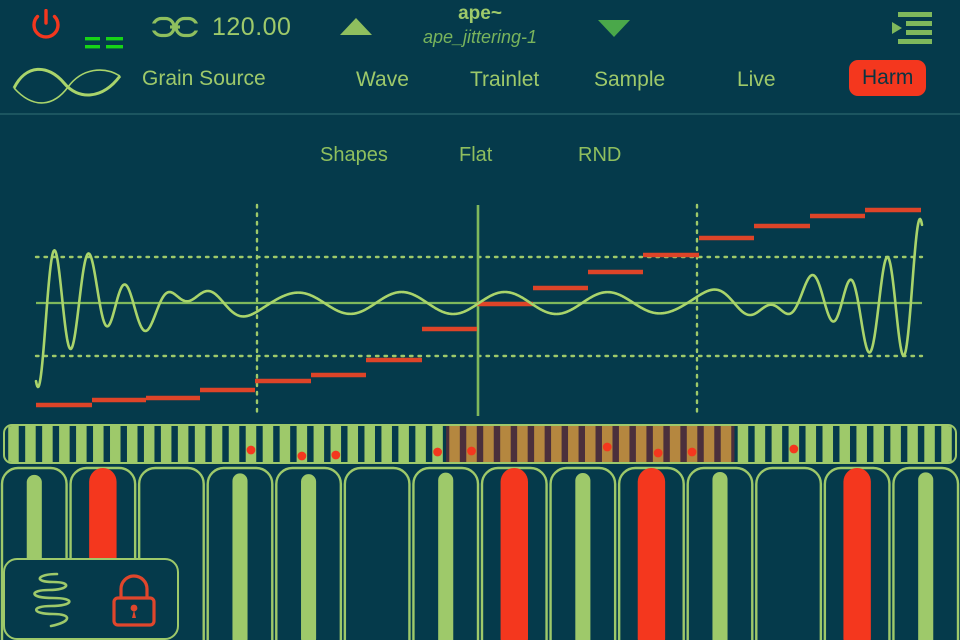  Describe the element at coordinates (599, 155) in the screenshot. I see `rnd-button: RND` at that location.